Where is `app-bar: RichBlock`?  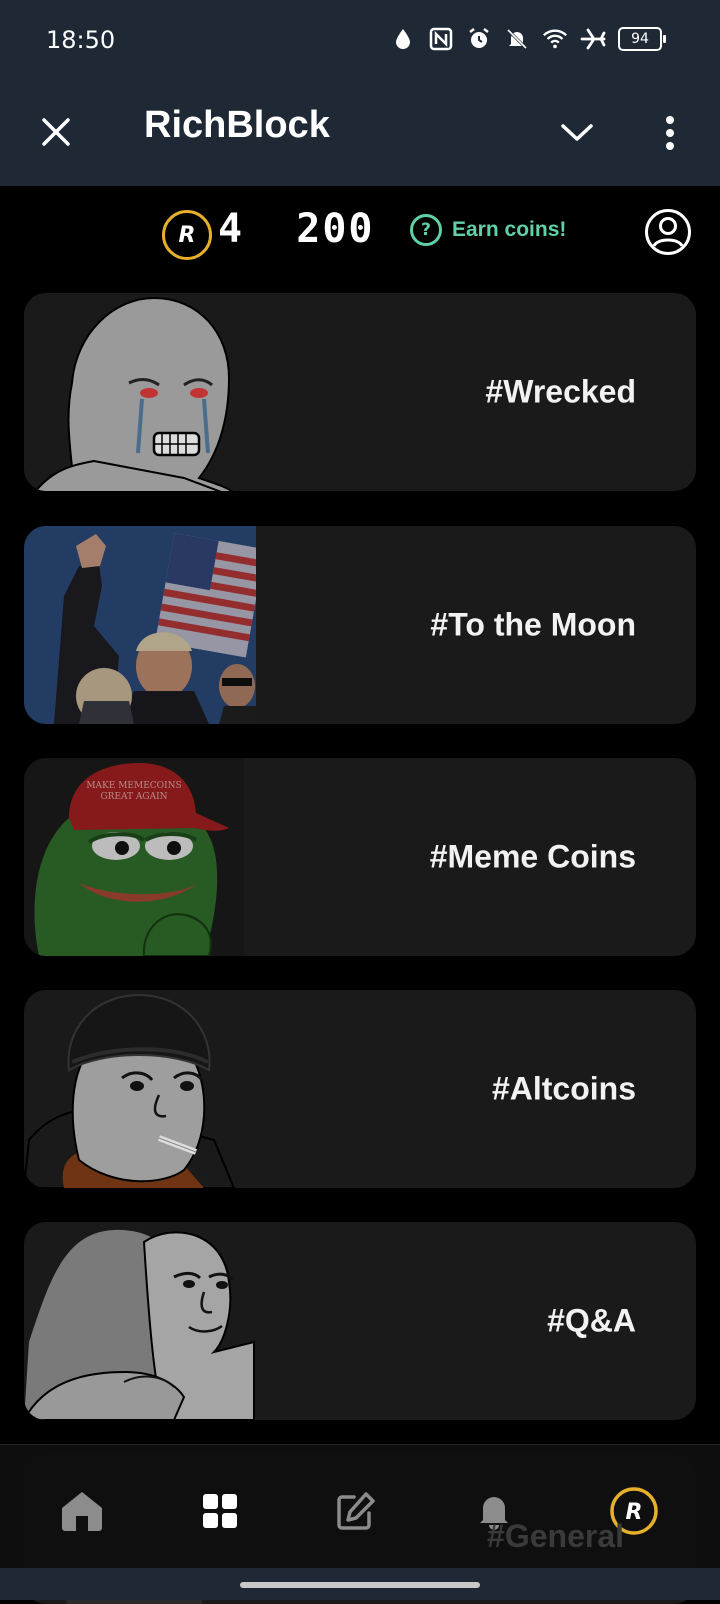
app-bar: RichBlock is located at coordinates (360, 135).